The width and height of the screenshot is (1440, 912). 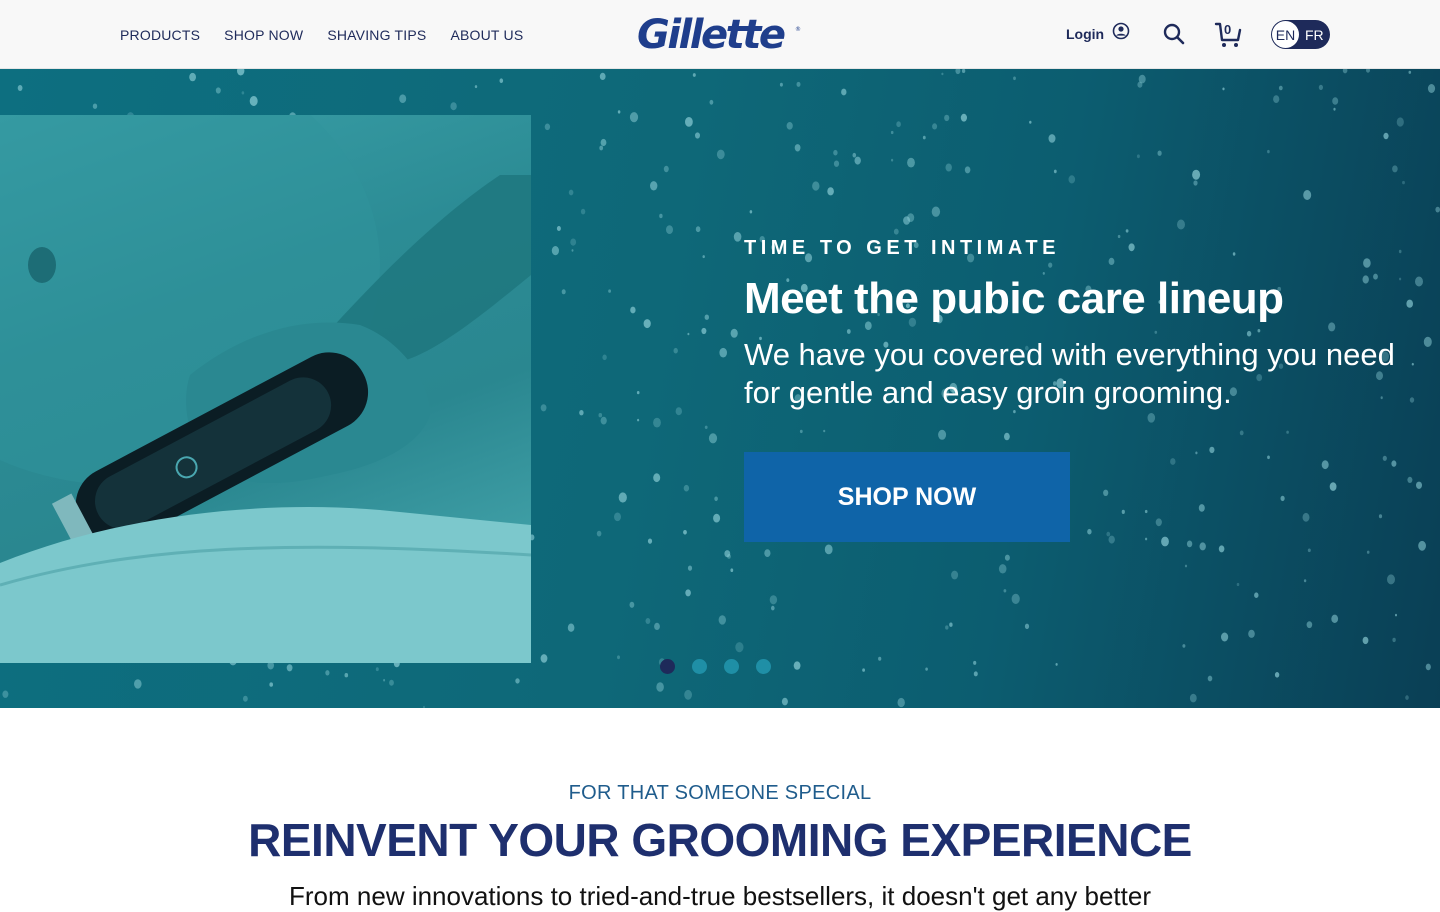 I want to click on gillette-logo: Gillette ®, so click(x=720, y=35).